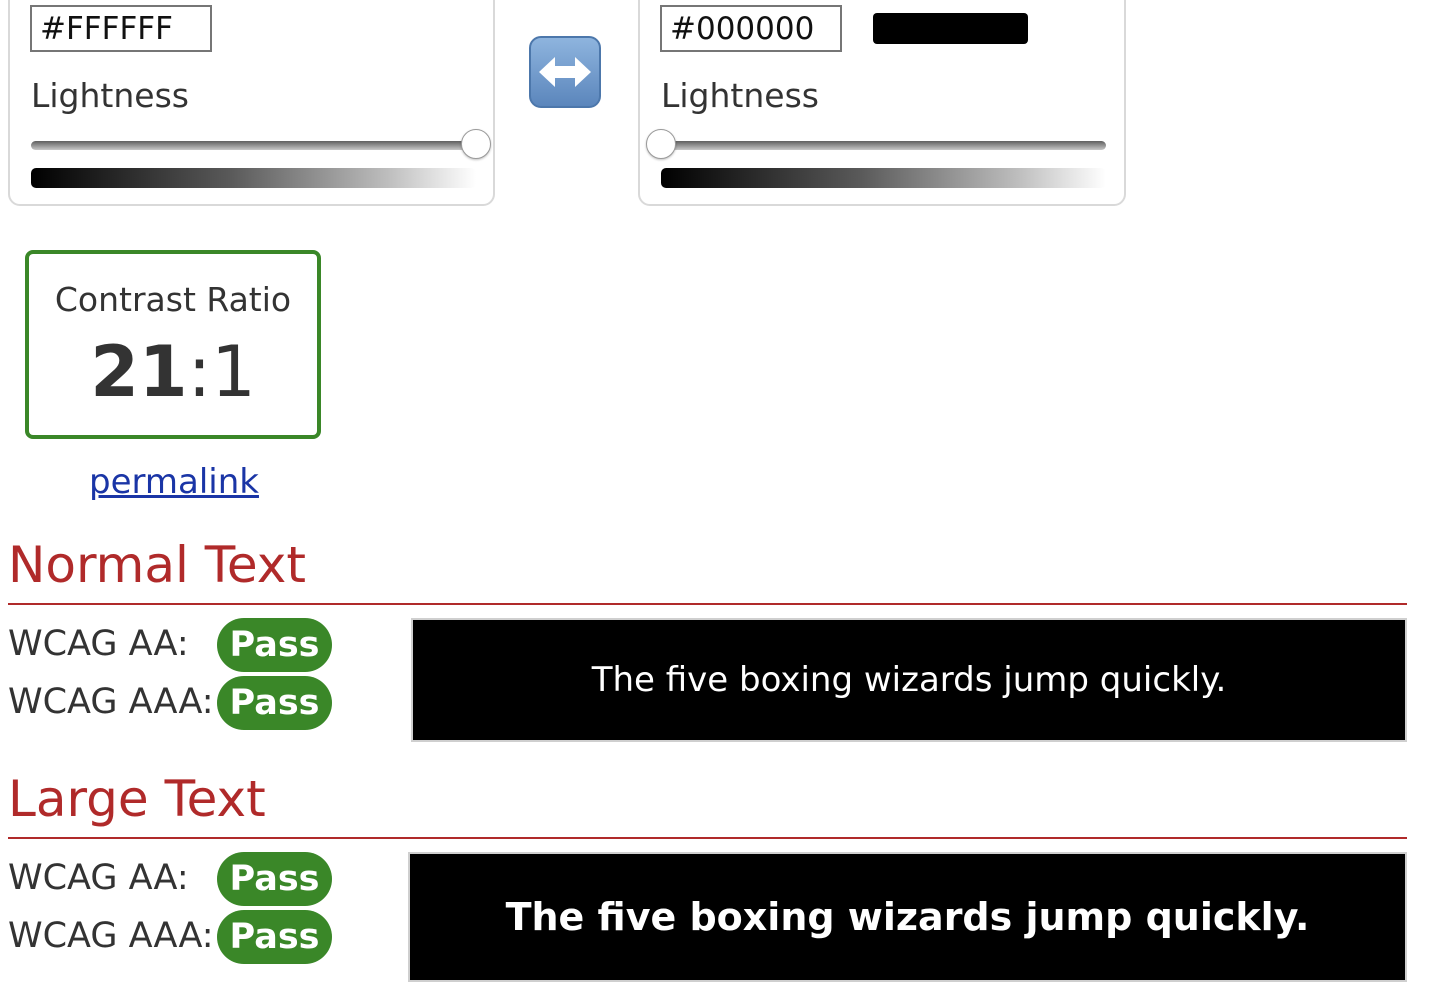 Image resolution: width=1438 pixels, height=1006 pixels. I want to click on large-wcag-aa-label: WCAG AA:, so click(98, 878).